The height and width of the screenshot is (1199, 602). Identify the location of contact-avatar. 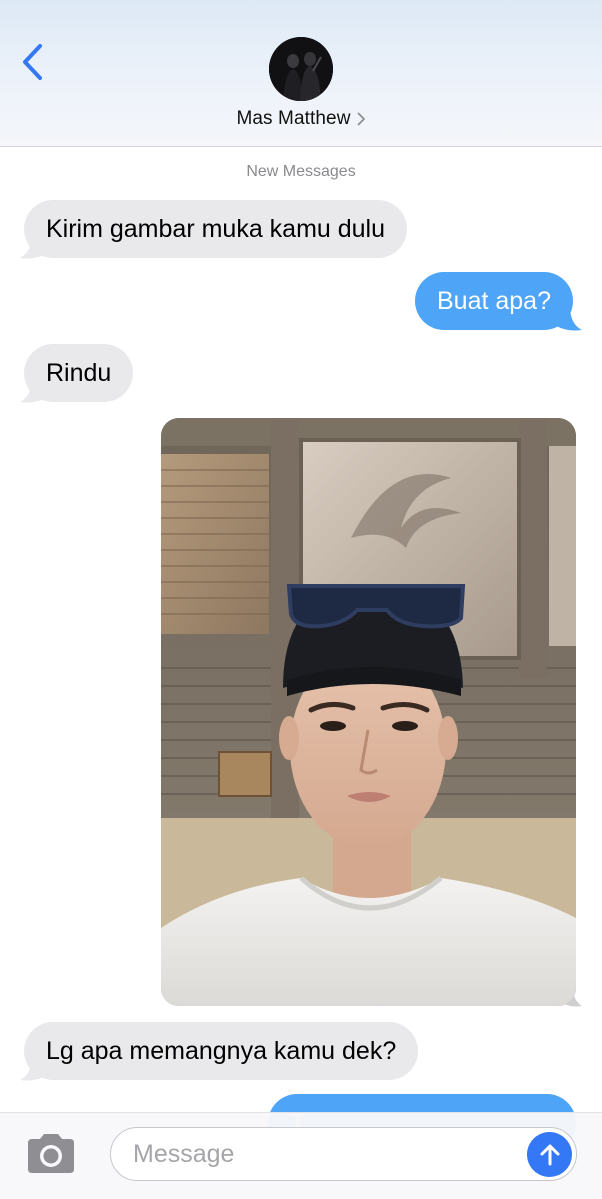
(301, 69).